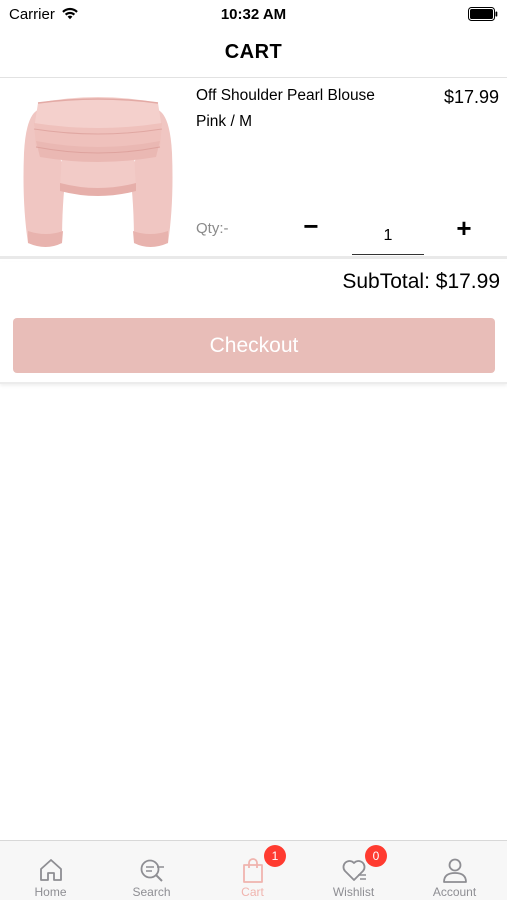 Image resolution: width=507 pixels, height=900 pixels. Describe the element at coordinates (212, 228) in the screenshot. I see `quantity-label: Qty:-` at that location.